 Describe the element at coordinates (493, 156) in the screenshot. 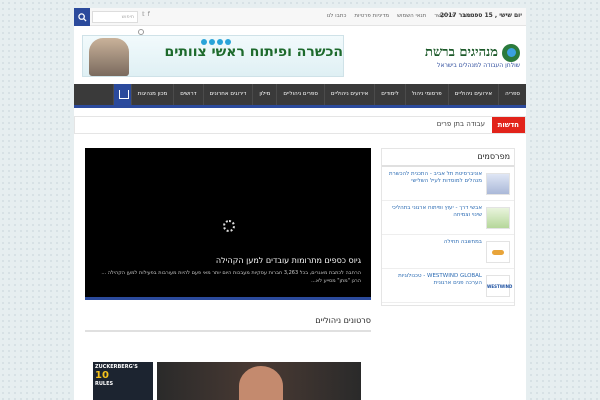

I see `sidebar-title: מפרסמים` at that location.